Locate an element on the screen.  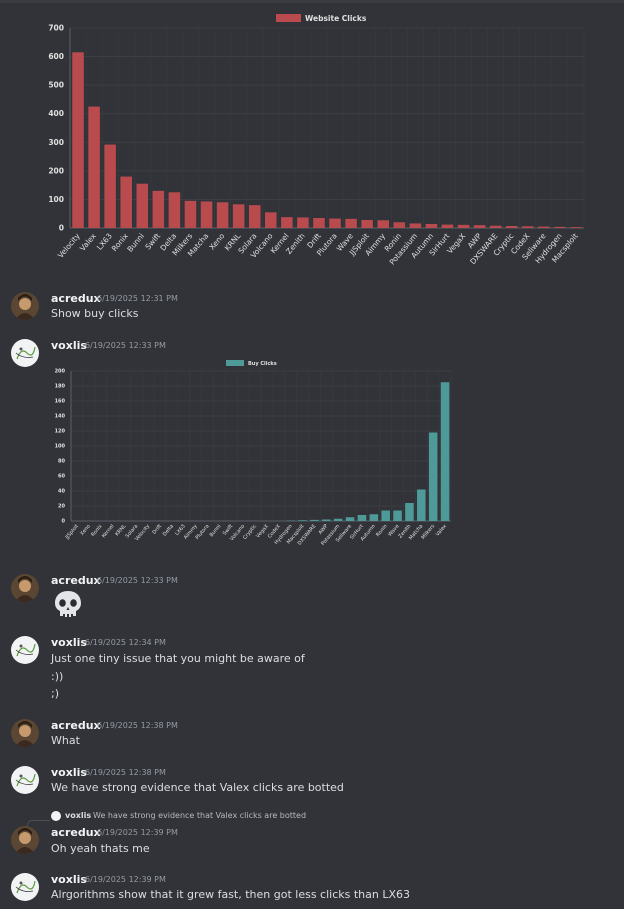
y-tick-label: 180 is located at coordinates (60, 387).